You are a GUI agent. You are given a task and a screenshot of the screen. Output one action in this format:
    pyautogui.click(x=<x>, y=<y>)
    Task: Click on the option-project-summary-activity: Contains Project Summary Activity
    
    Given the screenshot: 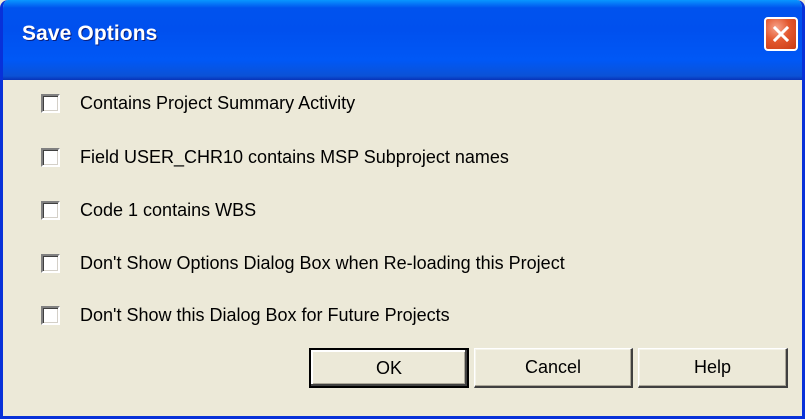 What is the action you would take?
    pyautogui.click(x=198, y=103)
    